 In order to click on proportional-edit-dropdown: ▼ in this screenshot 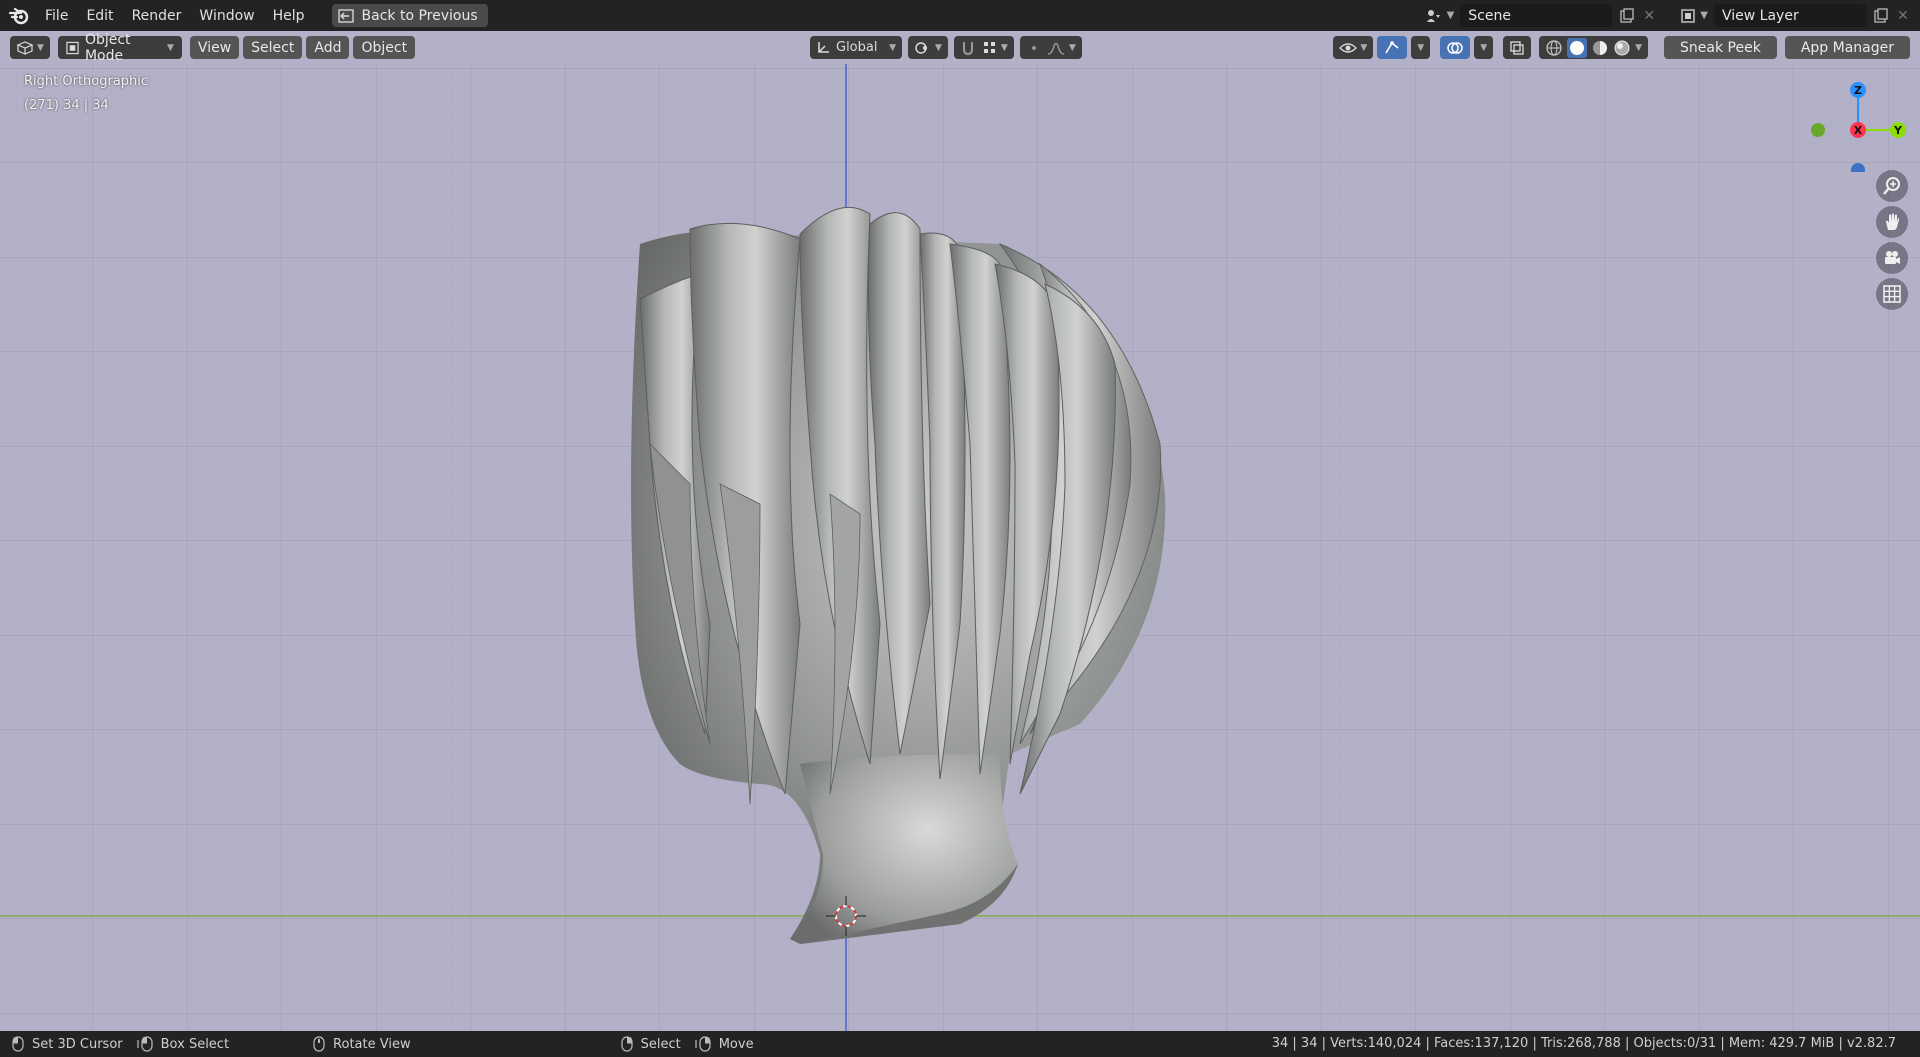, I will do `click(1050, 47)`.